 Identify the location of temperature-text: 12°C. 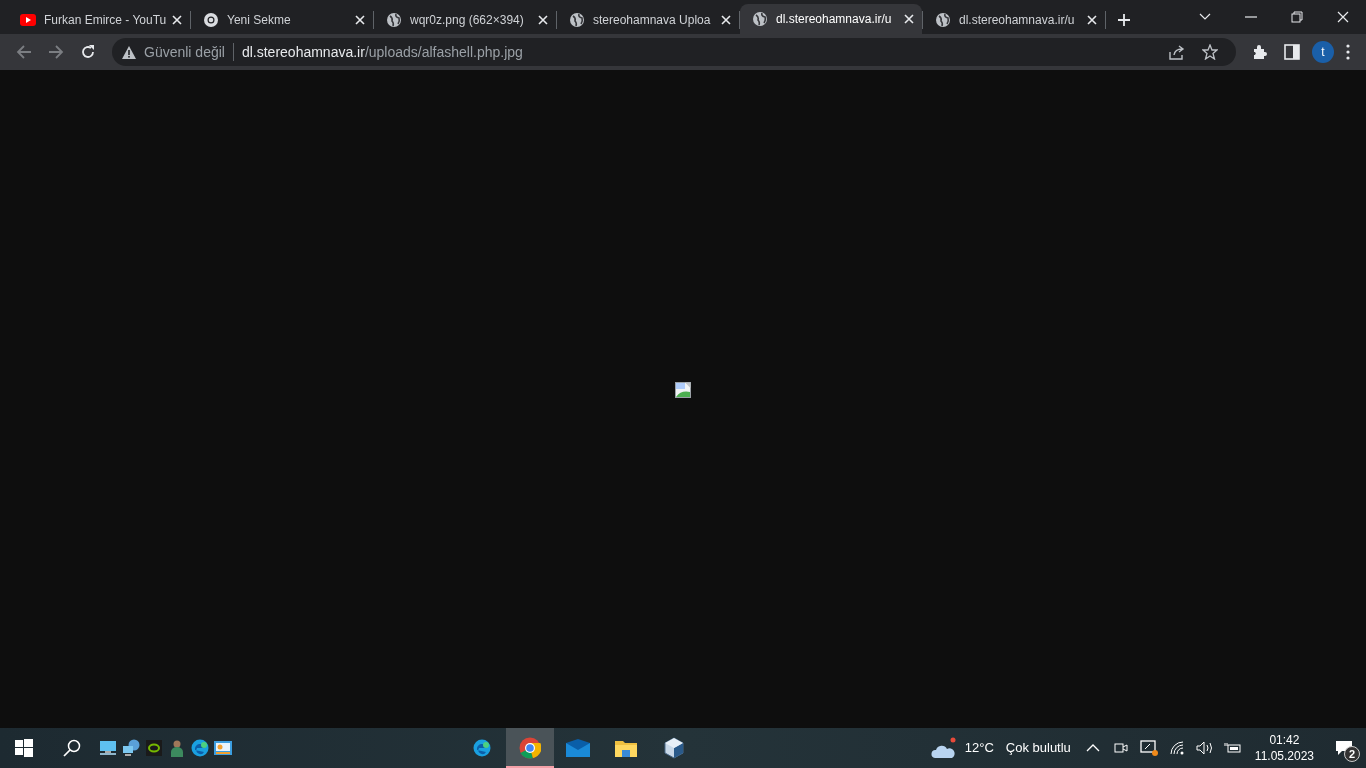
(979, 748).